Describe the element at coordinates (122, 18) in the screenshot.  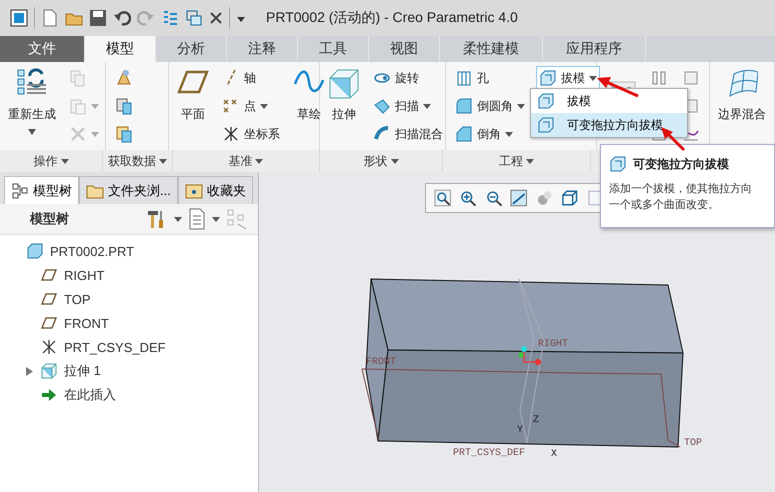
I see `undo-icon` at that location.